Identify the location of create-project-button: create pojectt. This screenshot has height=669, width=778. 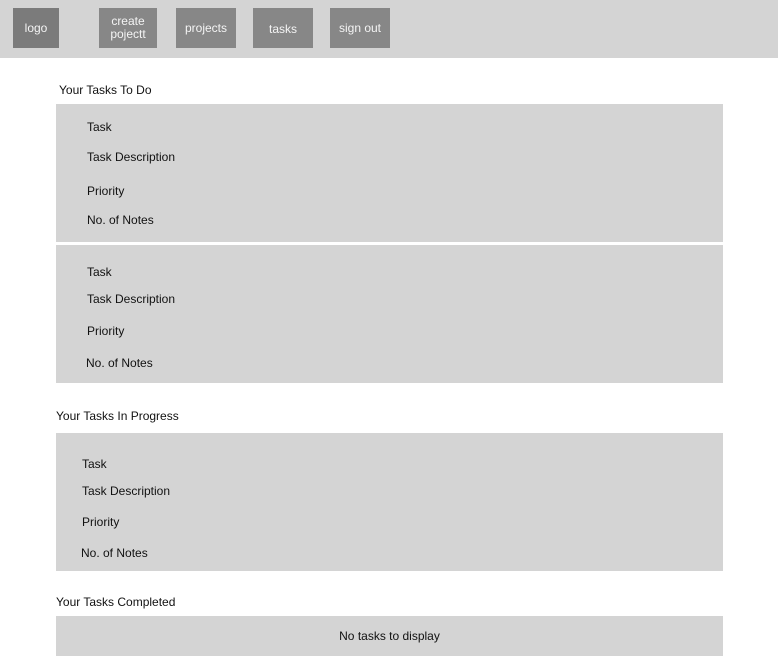
(128, 28).